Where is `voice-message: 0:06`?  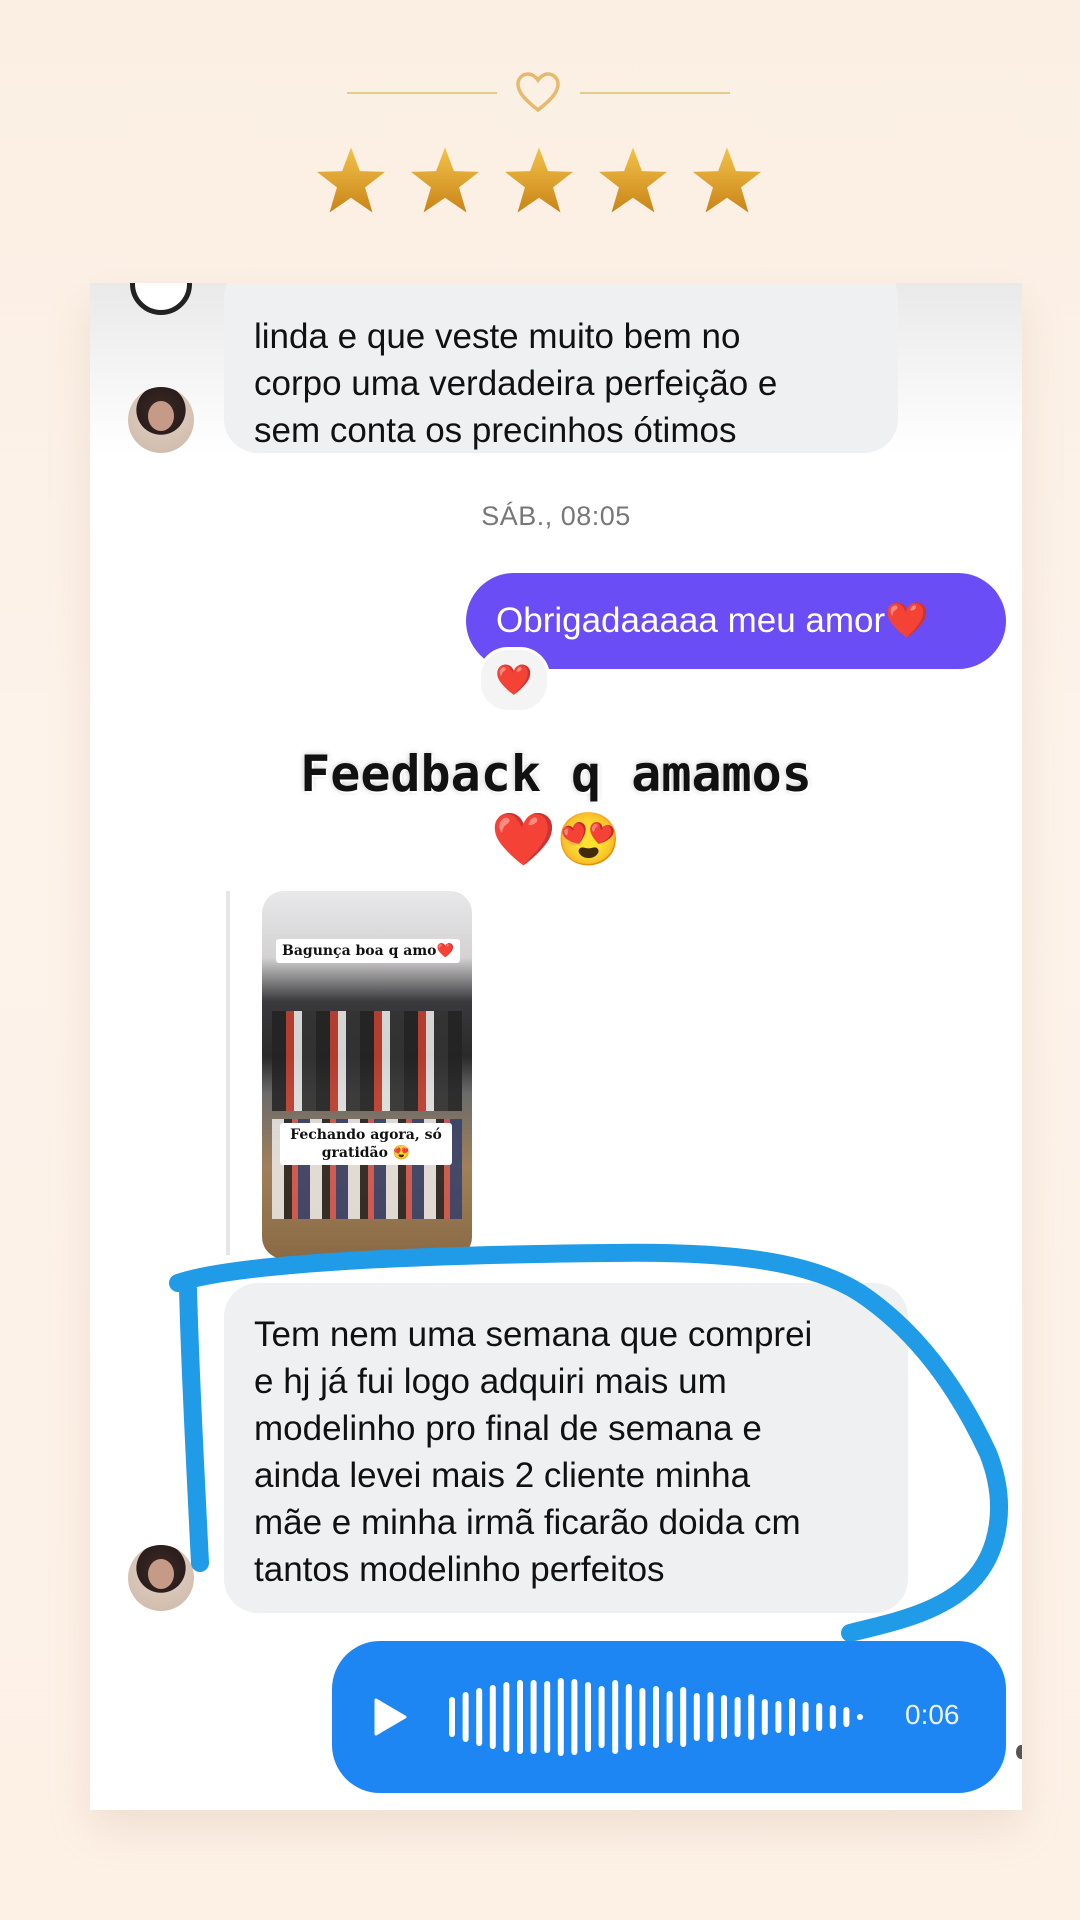 voice-message: 0:06 is located at coordinates (669, 1717).